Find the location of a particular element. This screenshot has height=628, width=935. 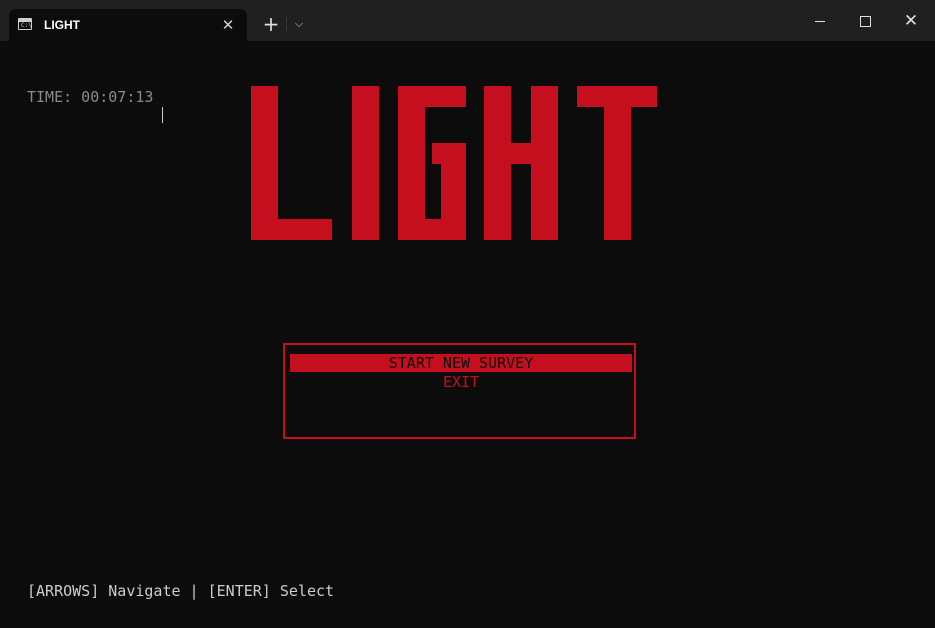

logo-letter-g-bar is located at coordinates (449, 153).